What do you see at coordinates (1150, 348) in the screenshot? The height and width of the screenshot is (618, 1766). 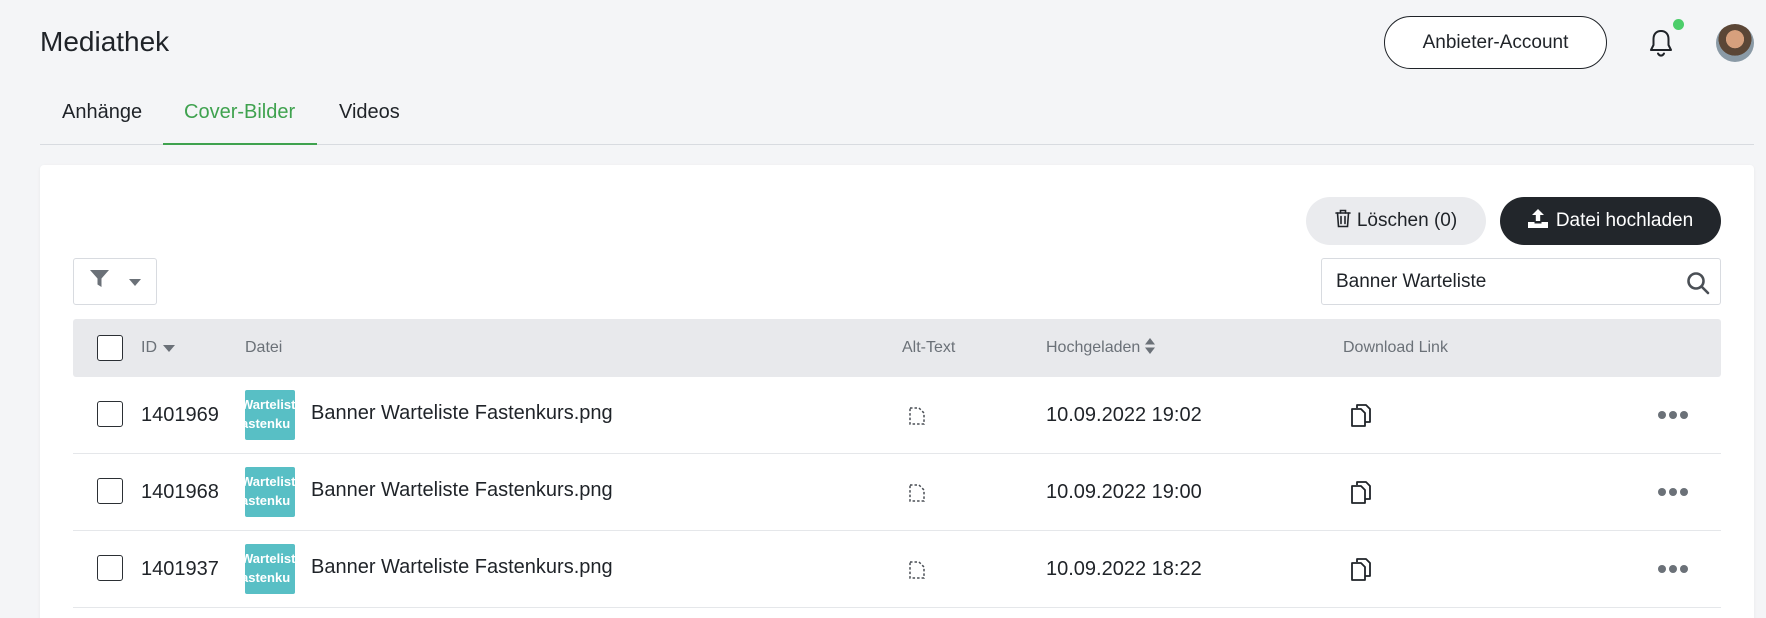 I see `sort-icon` at bounding box center [1150, 348].